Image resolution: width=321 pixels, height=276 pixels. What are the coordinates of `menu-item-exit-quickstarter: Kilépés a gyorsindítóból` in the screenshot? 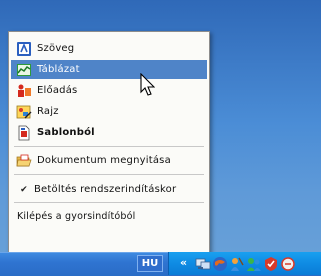 It's located at (109, 216).